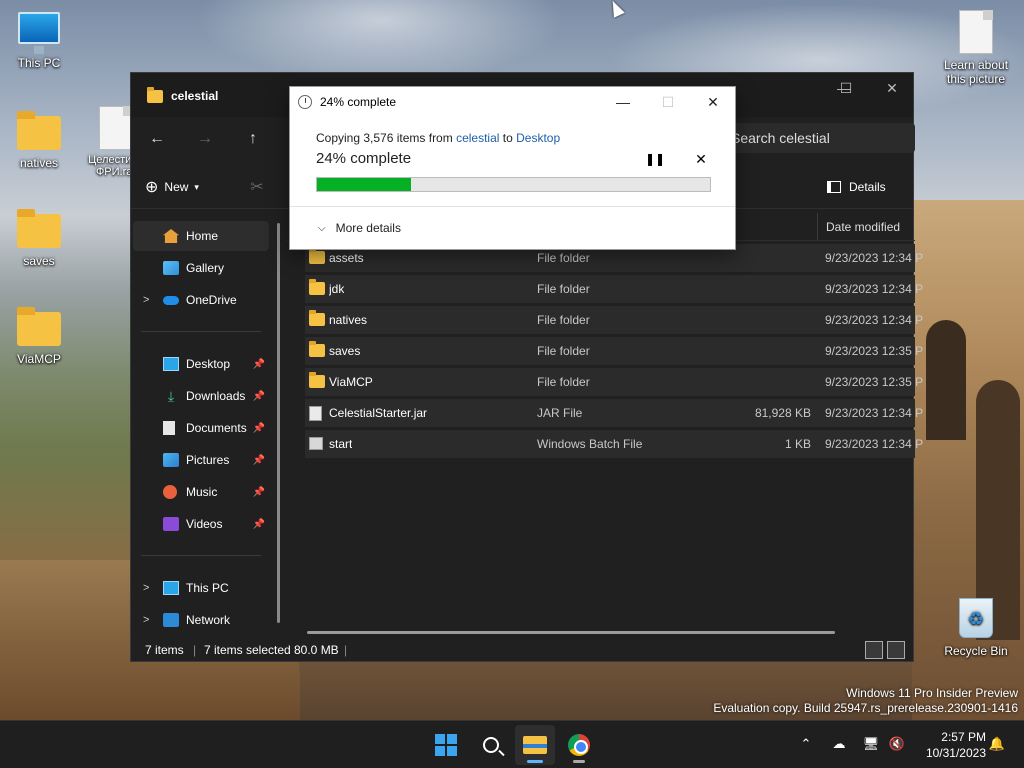 The image size is (1024, 768). I want to click on back-arrow-icon: ←, so click(157, 139).